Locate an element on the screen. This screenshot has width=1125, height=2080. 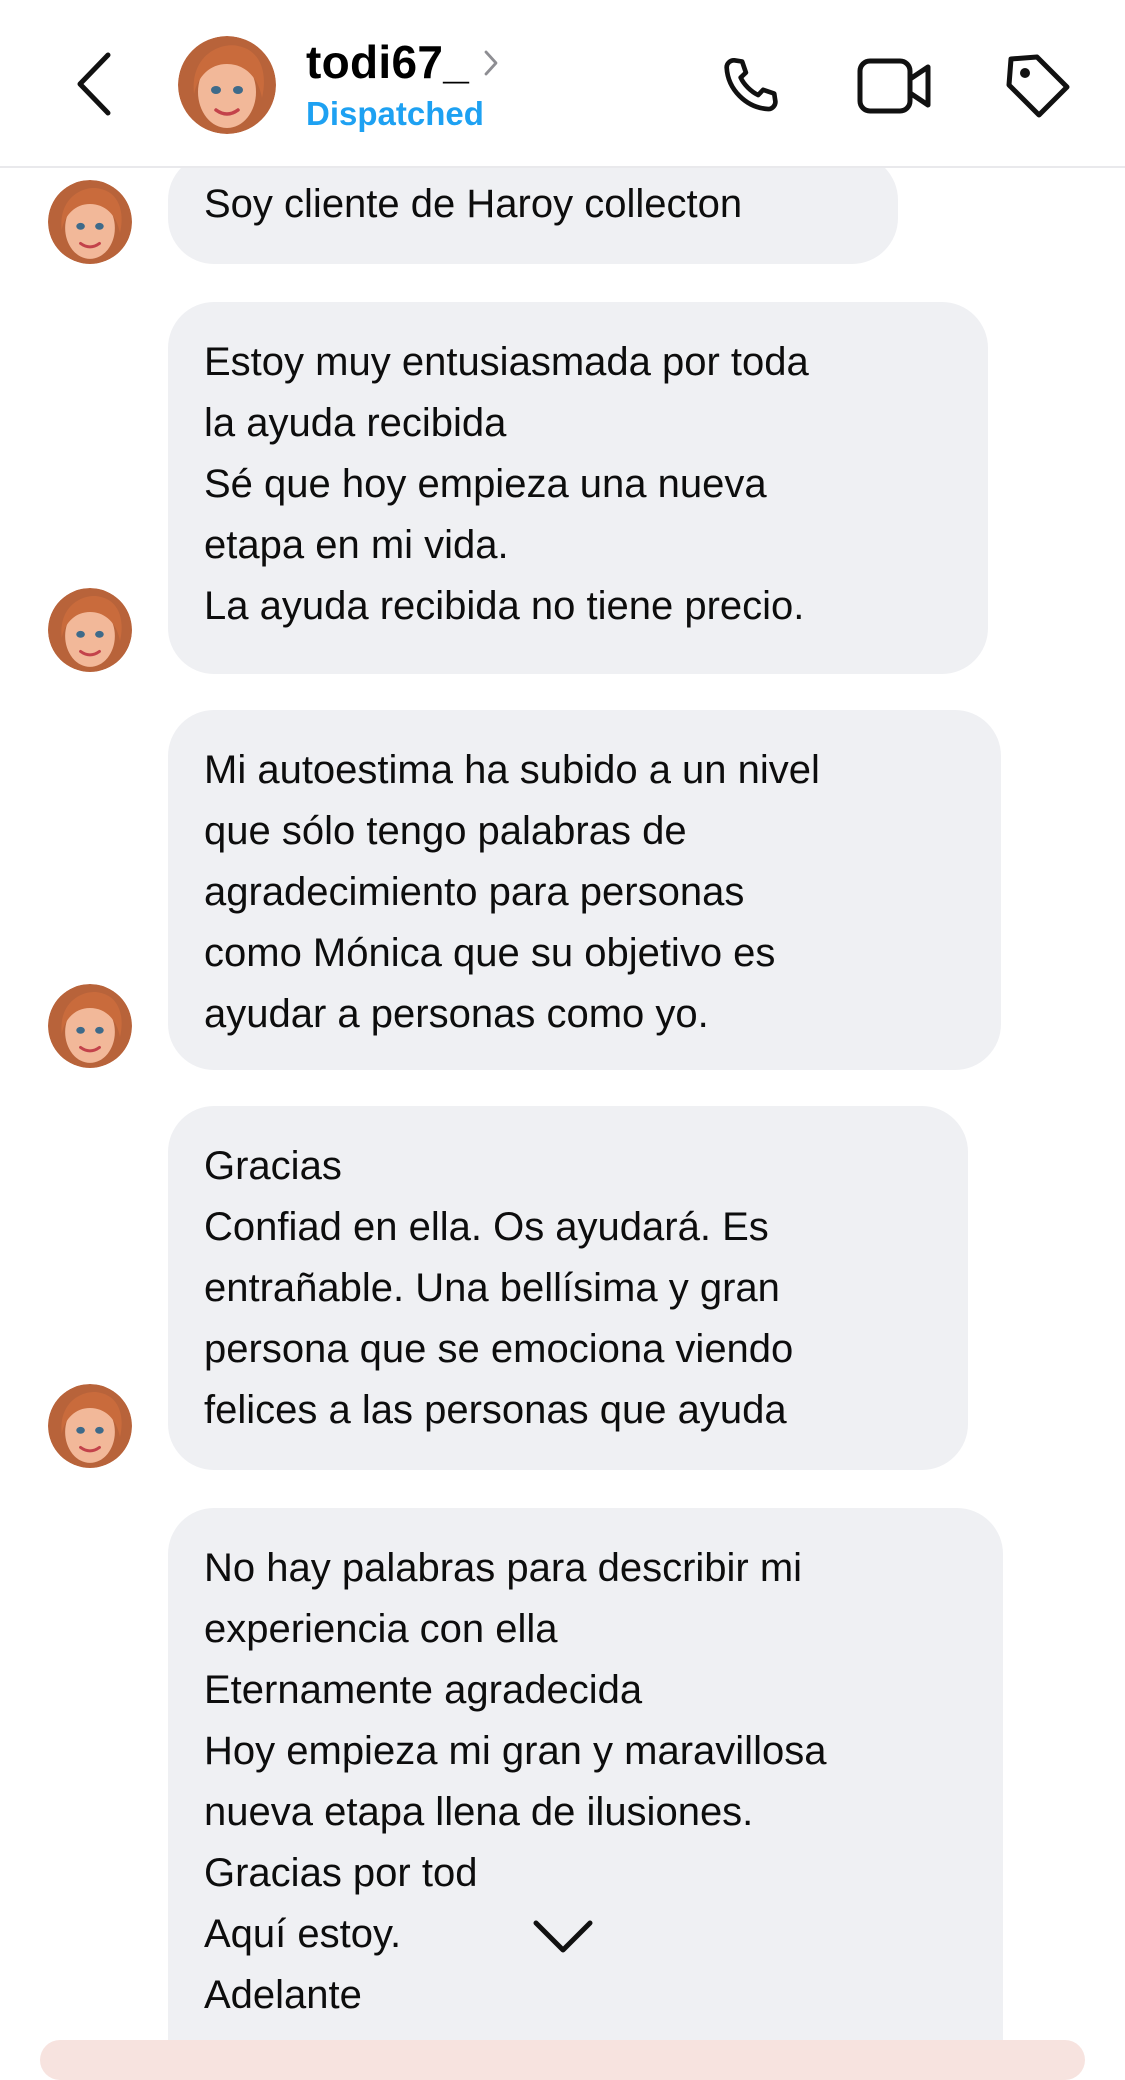
tag-icon is located at coordinates (1038, 86).